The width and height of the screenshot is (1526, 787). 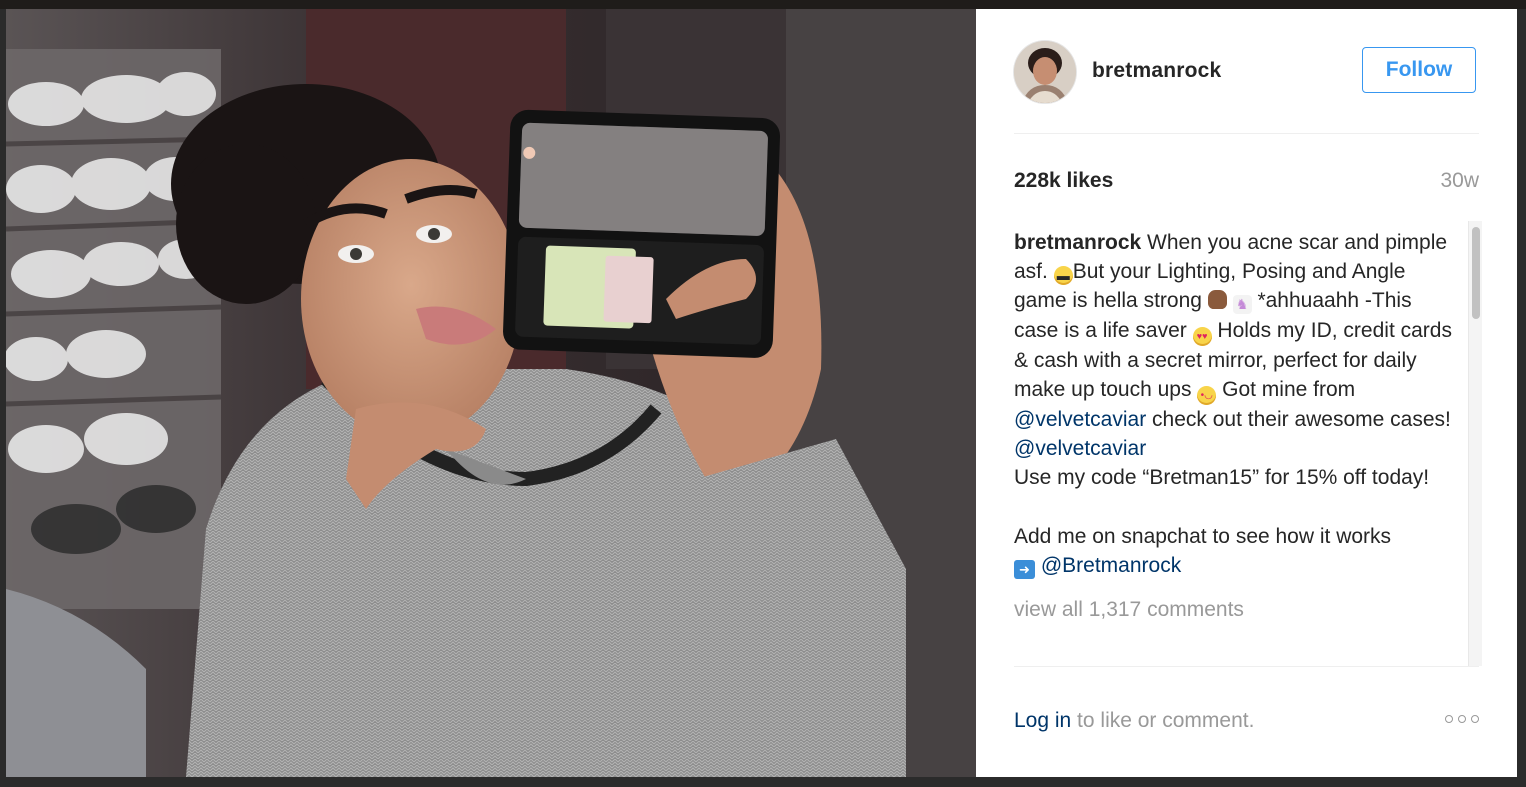 I want to click on post-footer: Log in to like or comment., so click(x=1246, y=722).